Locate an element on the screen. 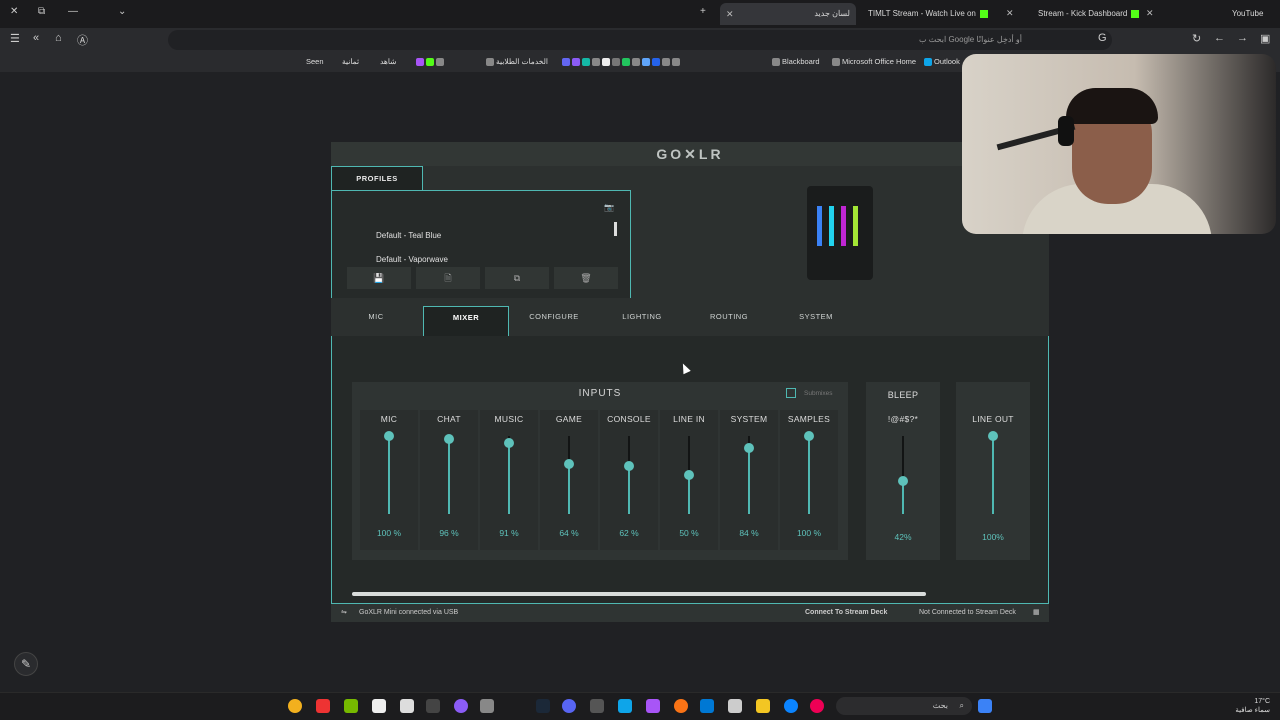  file-icon is located at coordinates (407, 706).